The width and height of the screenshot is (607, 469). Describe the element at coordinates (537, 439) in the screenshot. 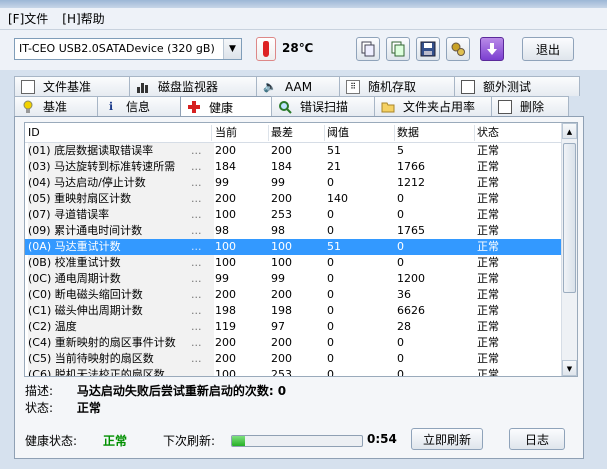

I see `log-button: 日志` at that location.